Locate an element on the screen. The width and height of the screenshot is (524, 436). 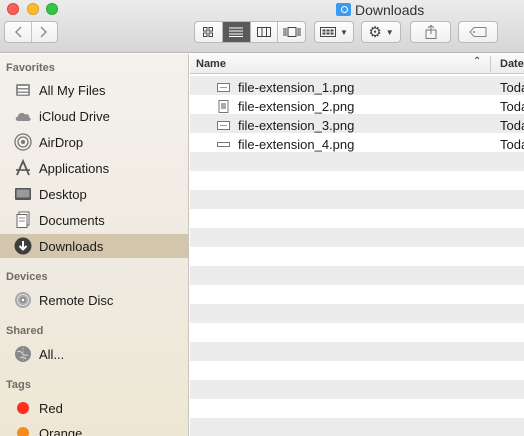
icon-view-button is located at coordinates (208, 32).